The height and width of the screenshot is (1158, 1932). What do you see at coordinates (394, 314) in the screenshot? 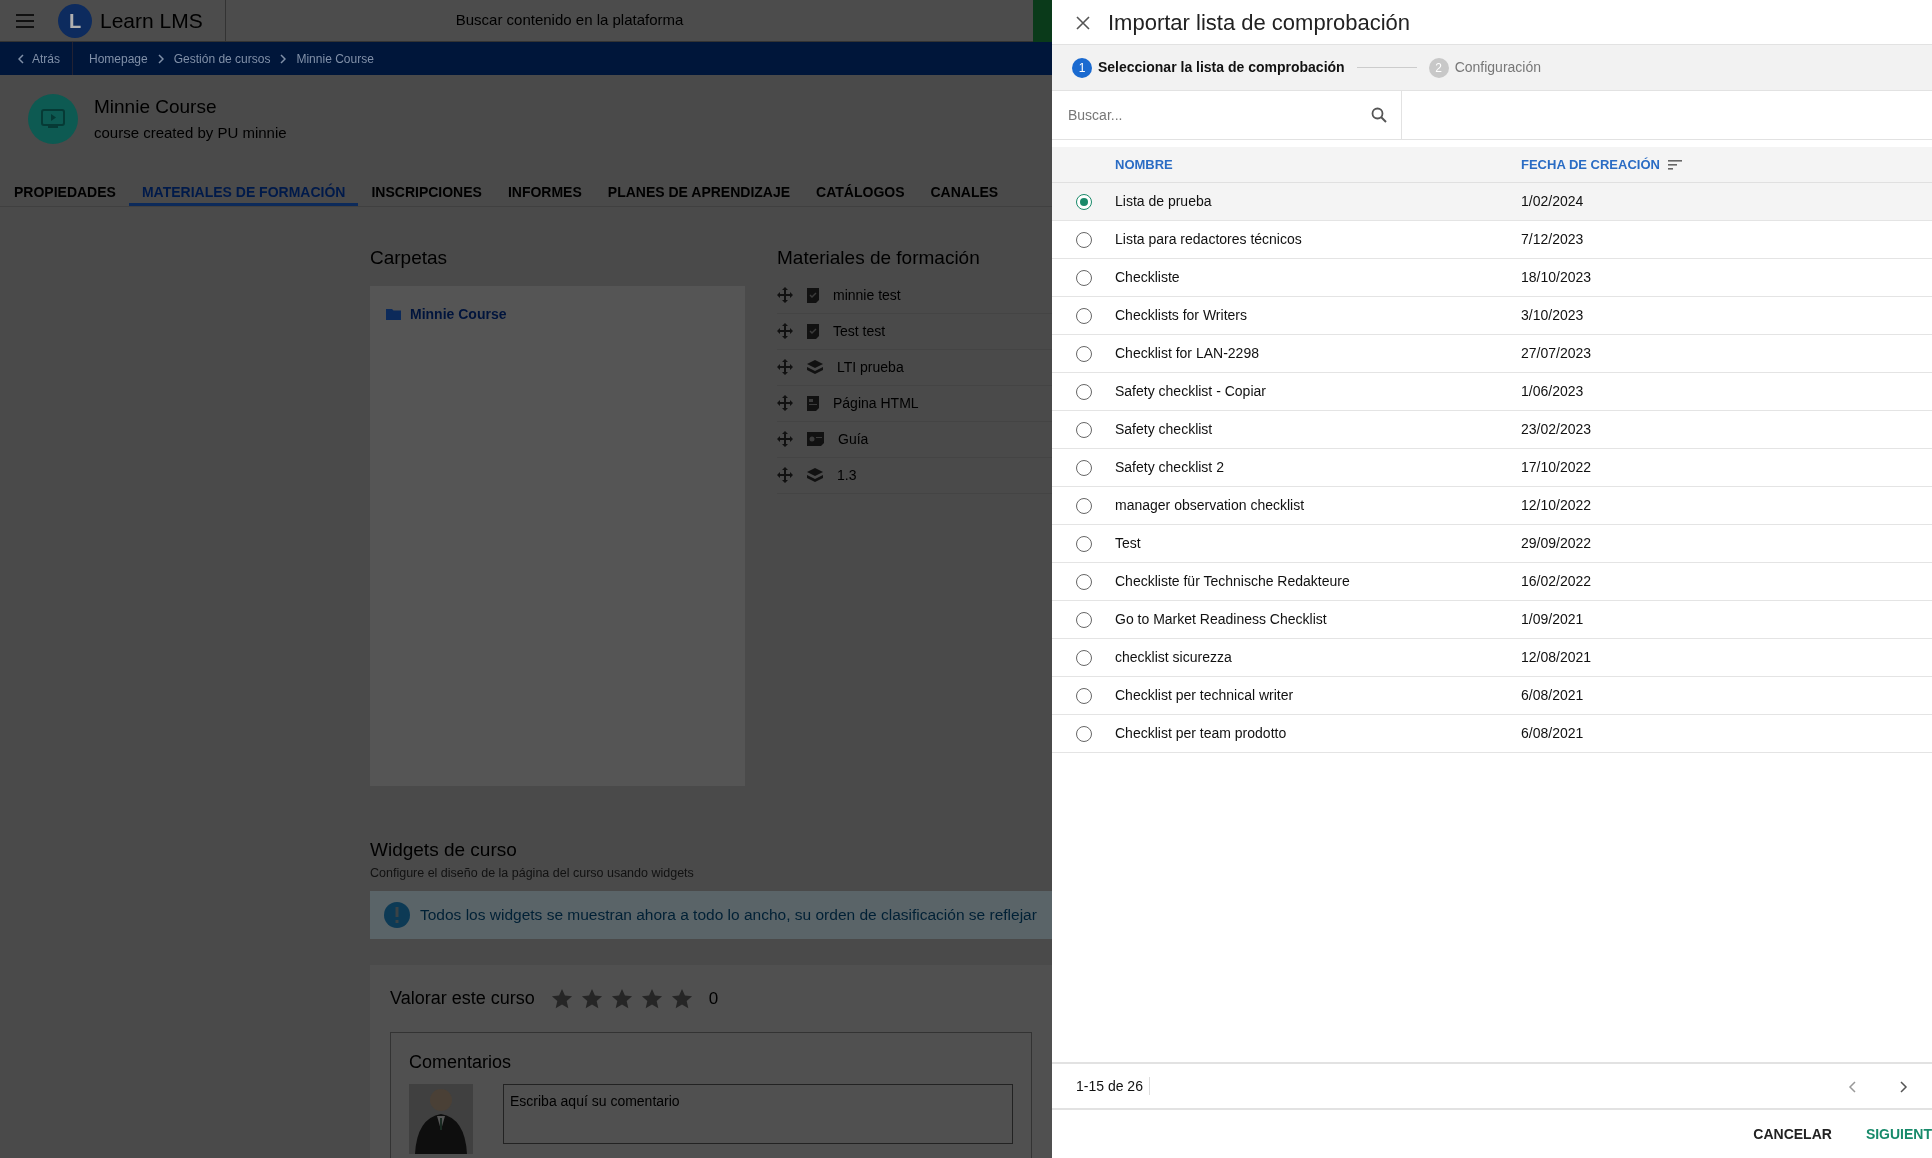
I see `folder-icon` at bounding box center [394, 314].